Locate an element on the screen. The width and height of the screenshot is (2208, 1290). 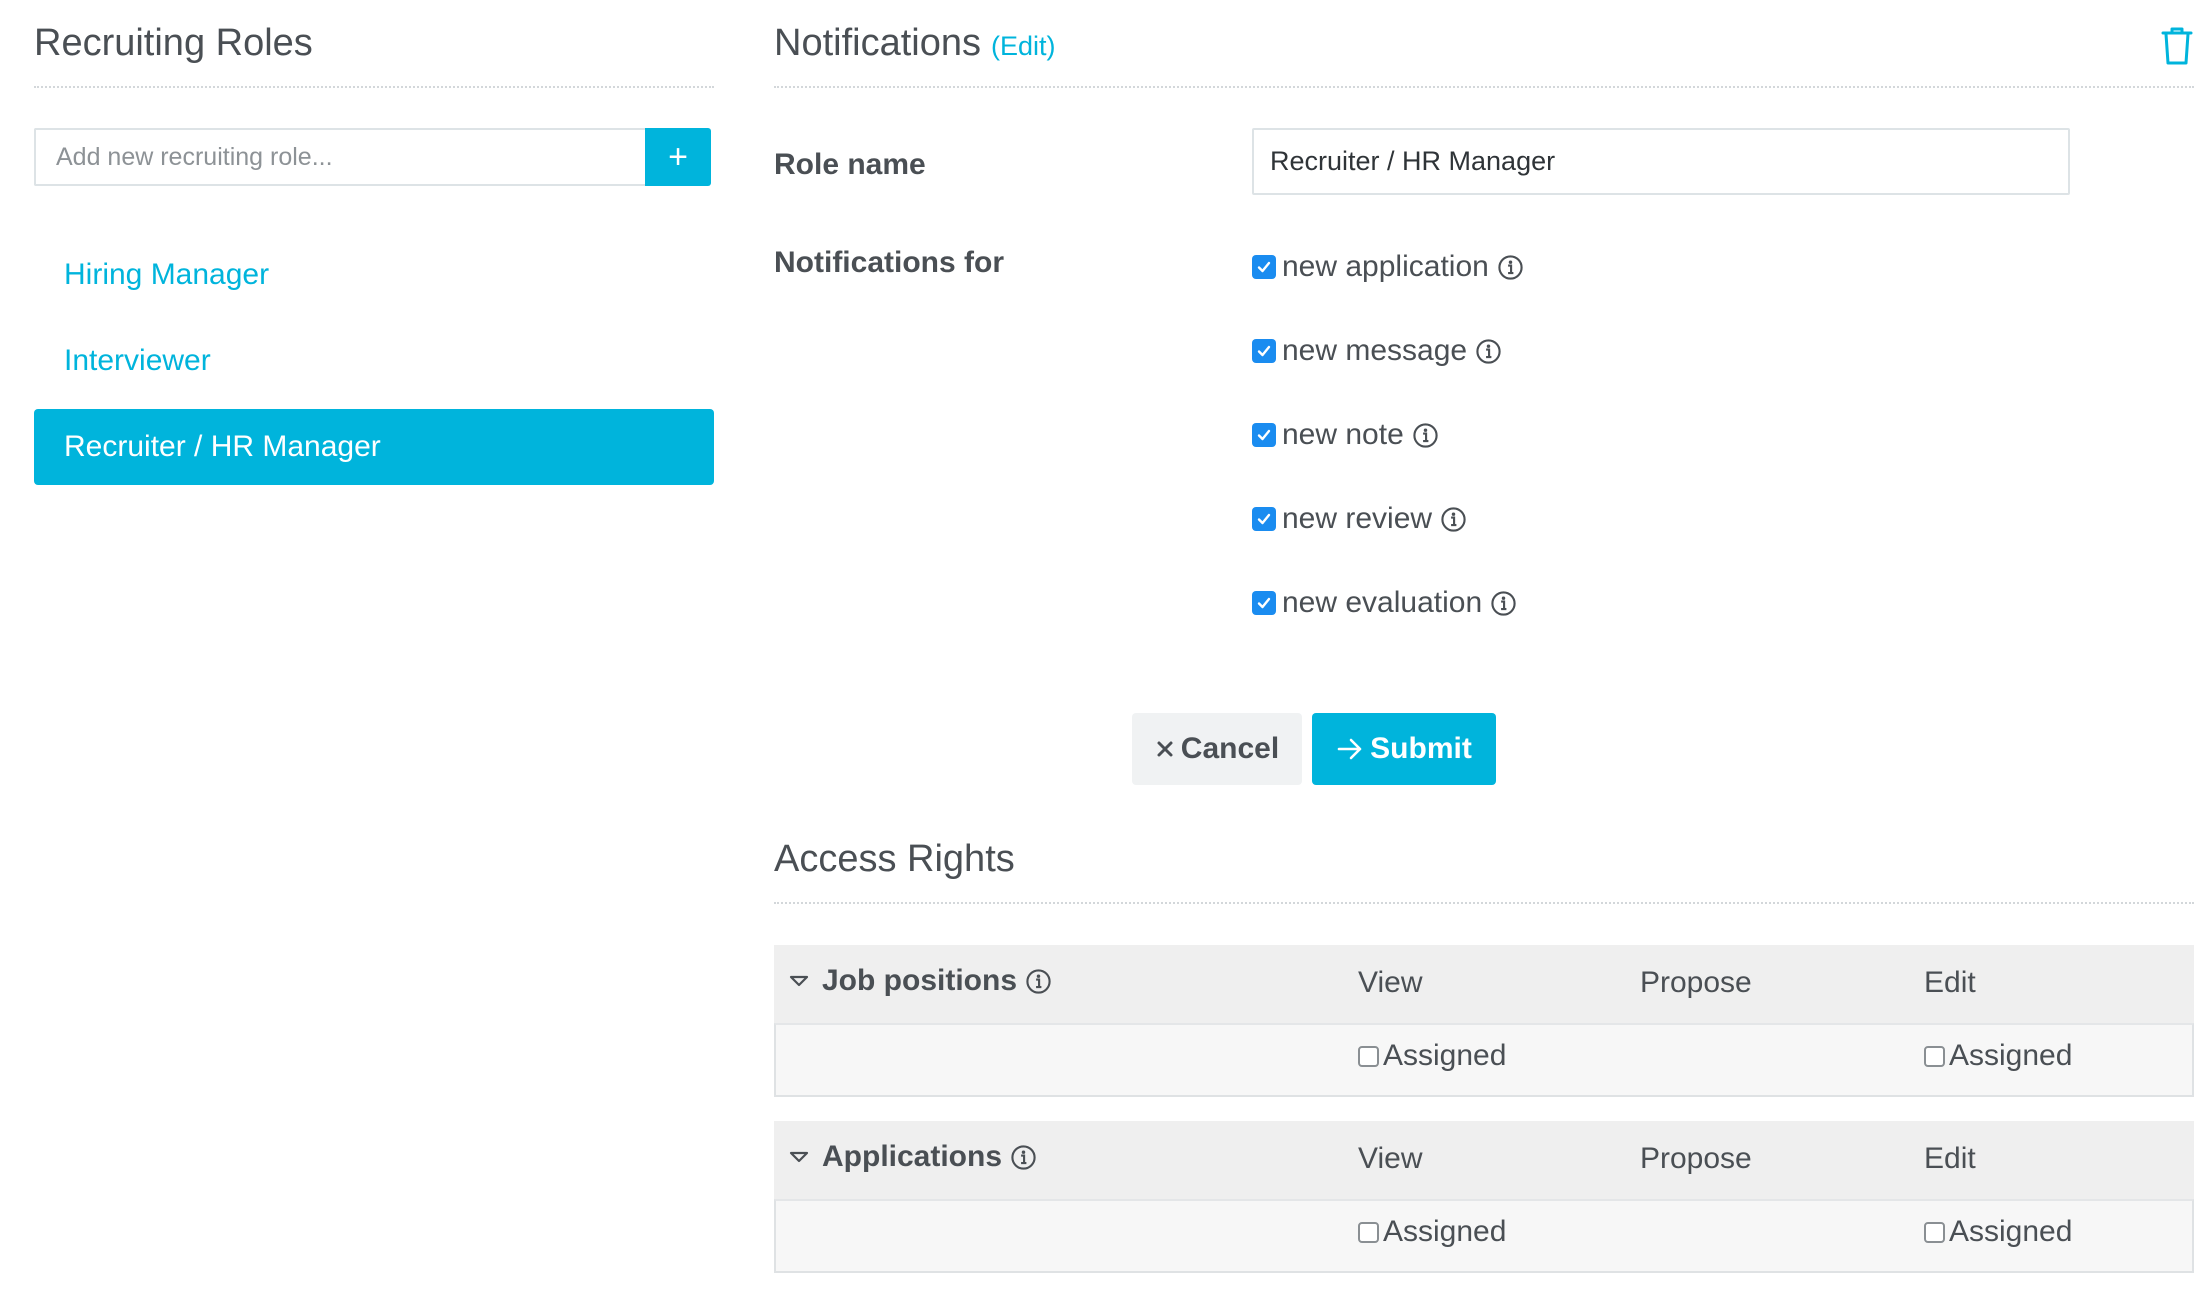
role-item-hiring-manager: Hiring Manager is located at coordinates (374, 275).